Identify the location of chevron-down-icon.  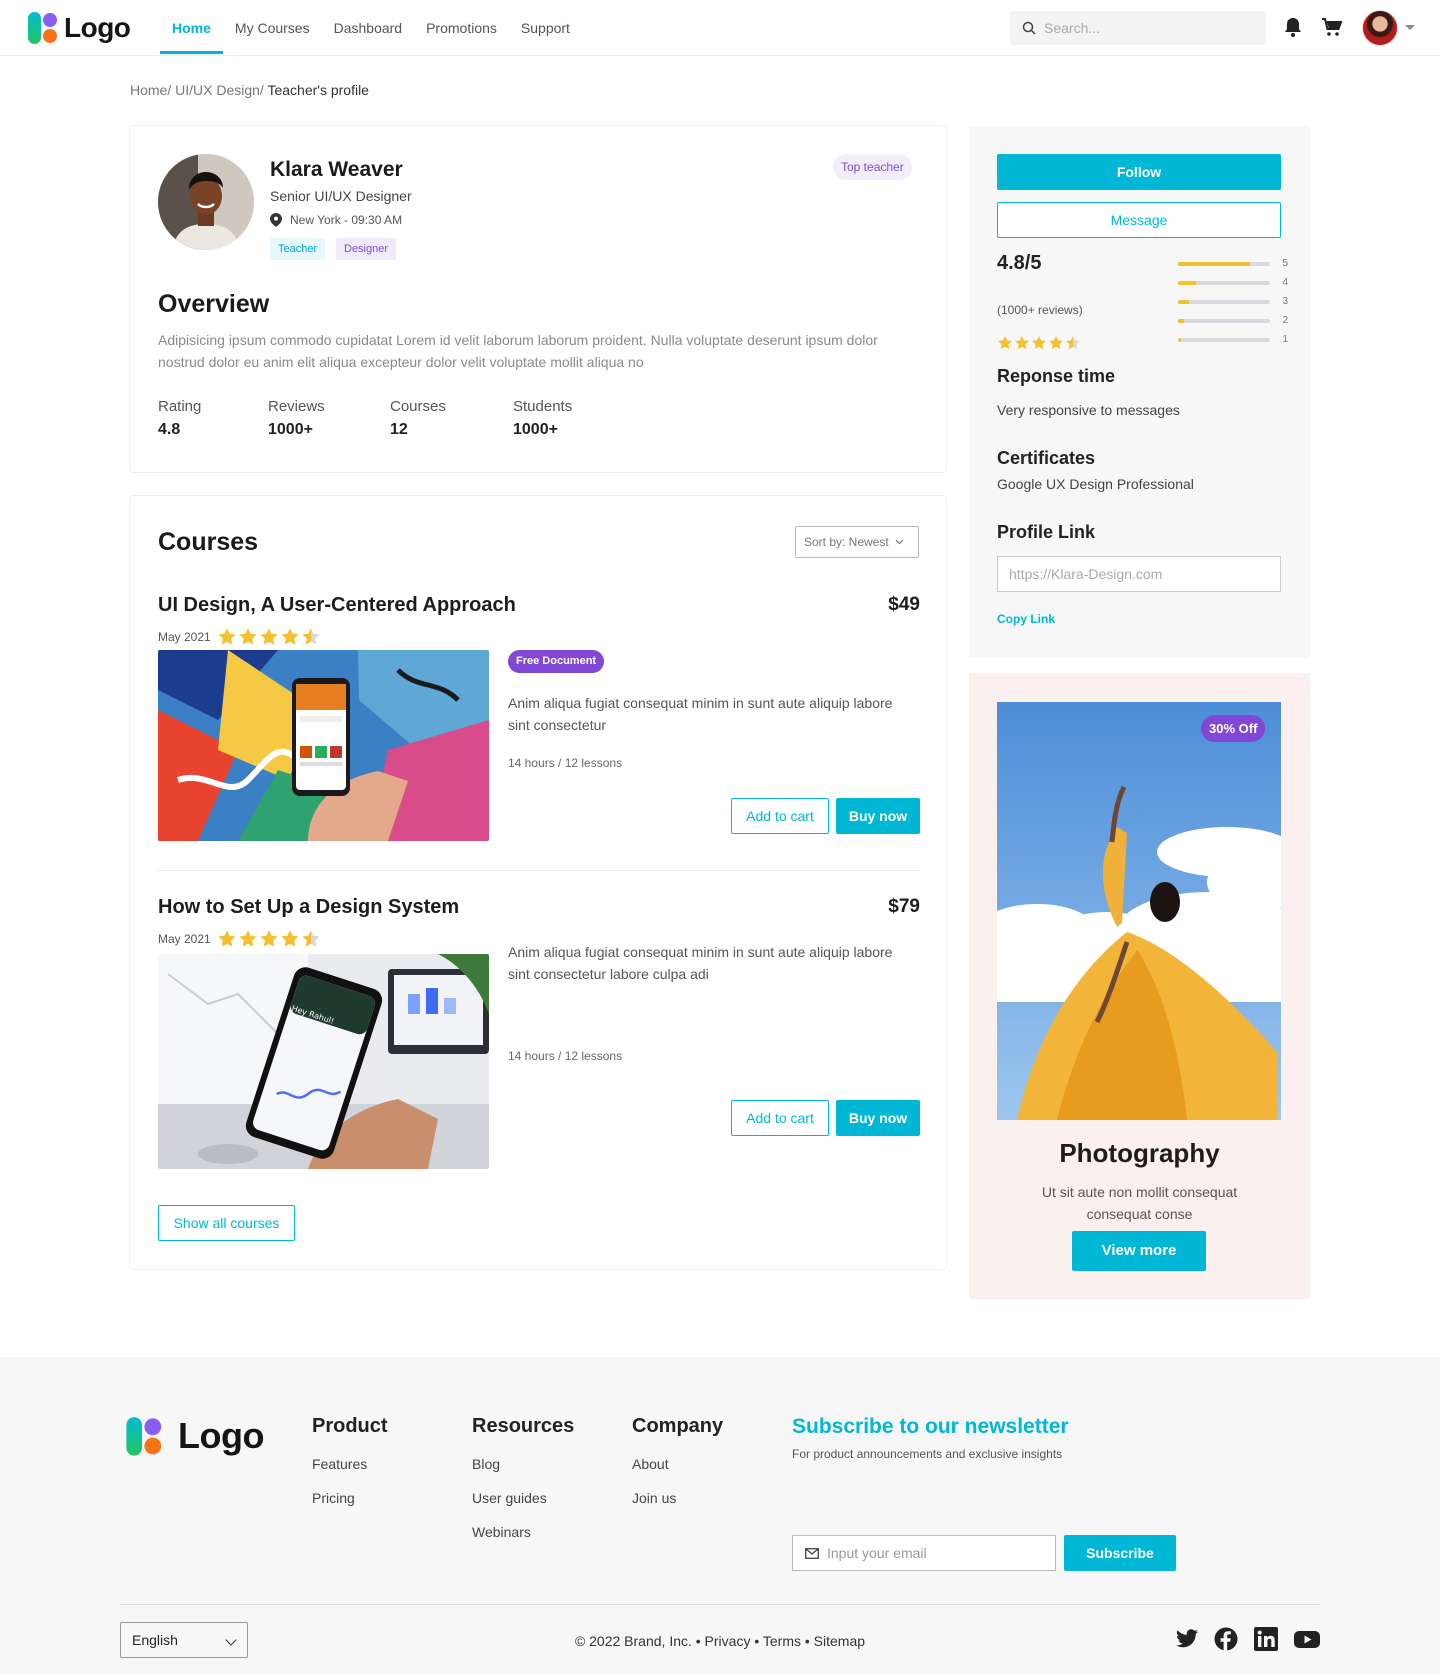
(1410, 27).